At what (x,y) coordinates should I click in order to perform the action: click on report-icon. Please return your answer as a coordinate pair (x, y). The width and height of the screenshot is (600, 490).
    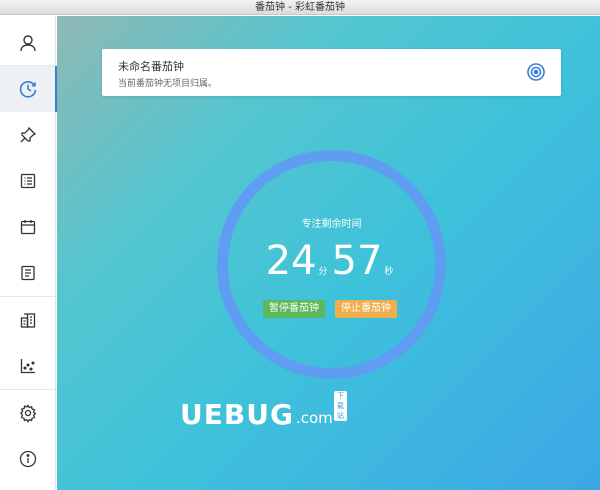
    Looking at the image, I should click on (28, 273).